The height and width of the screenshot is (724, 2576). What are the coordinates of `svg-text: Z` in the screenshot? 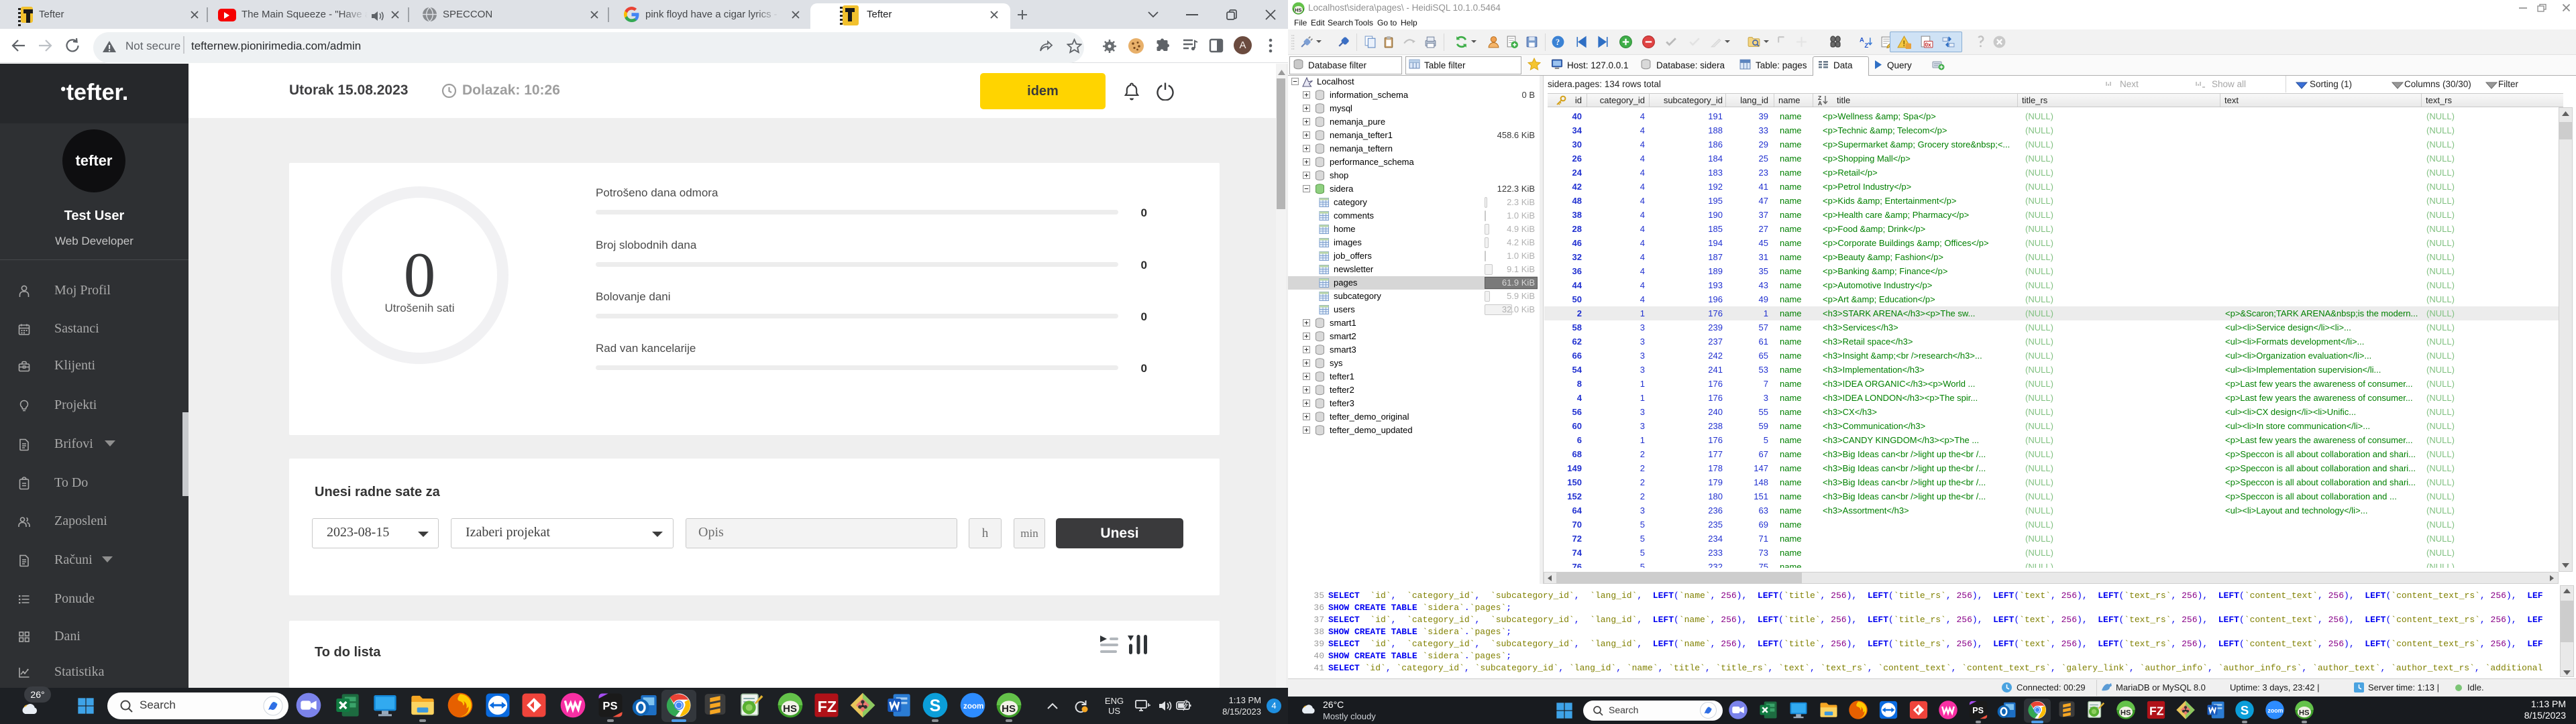 It's located at (1866, 45).